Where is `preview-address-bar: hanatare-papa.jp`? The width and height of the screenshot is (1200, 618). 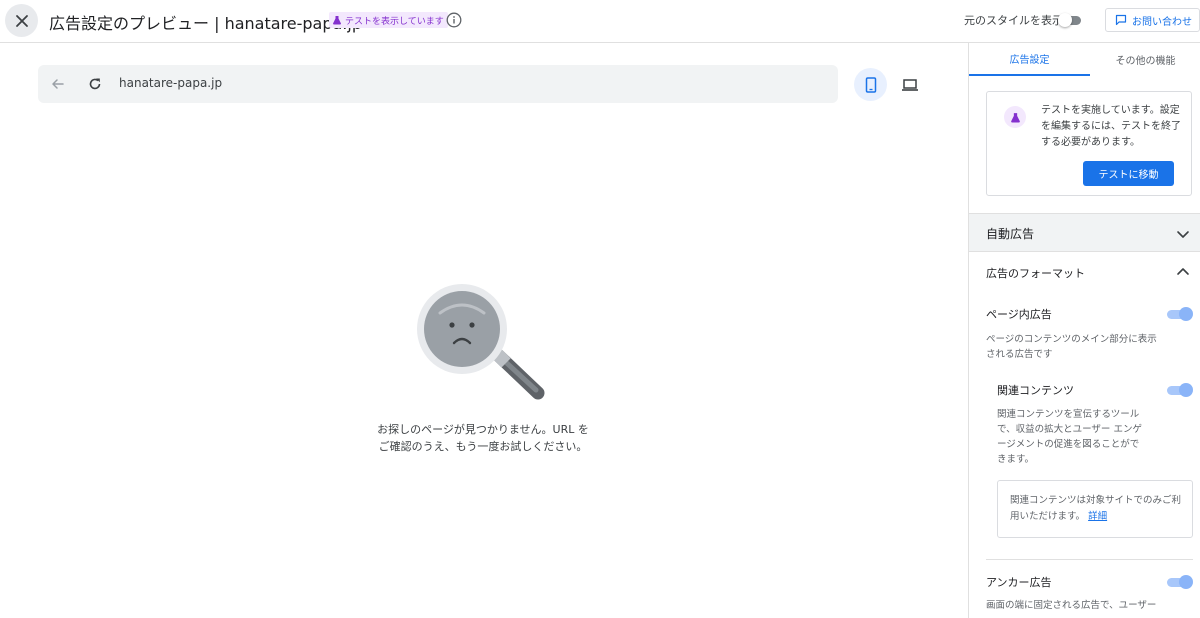 preview-address-bar: hanatare-papa.jp is located at coordinates (438, 84).